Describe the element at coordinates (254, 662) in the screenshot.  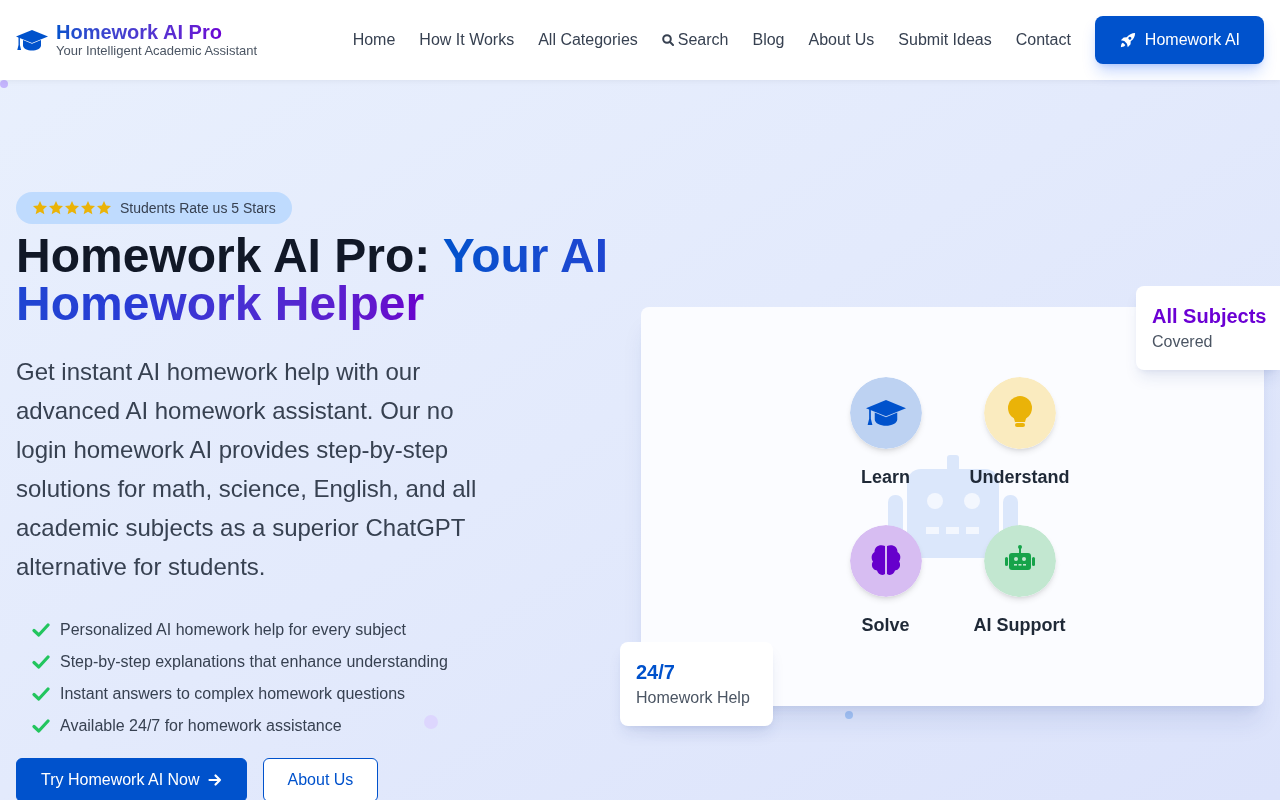
I see `feature-text: Step-by-step explanations that enhance understanding` at that location.